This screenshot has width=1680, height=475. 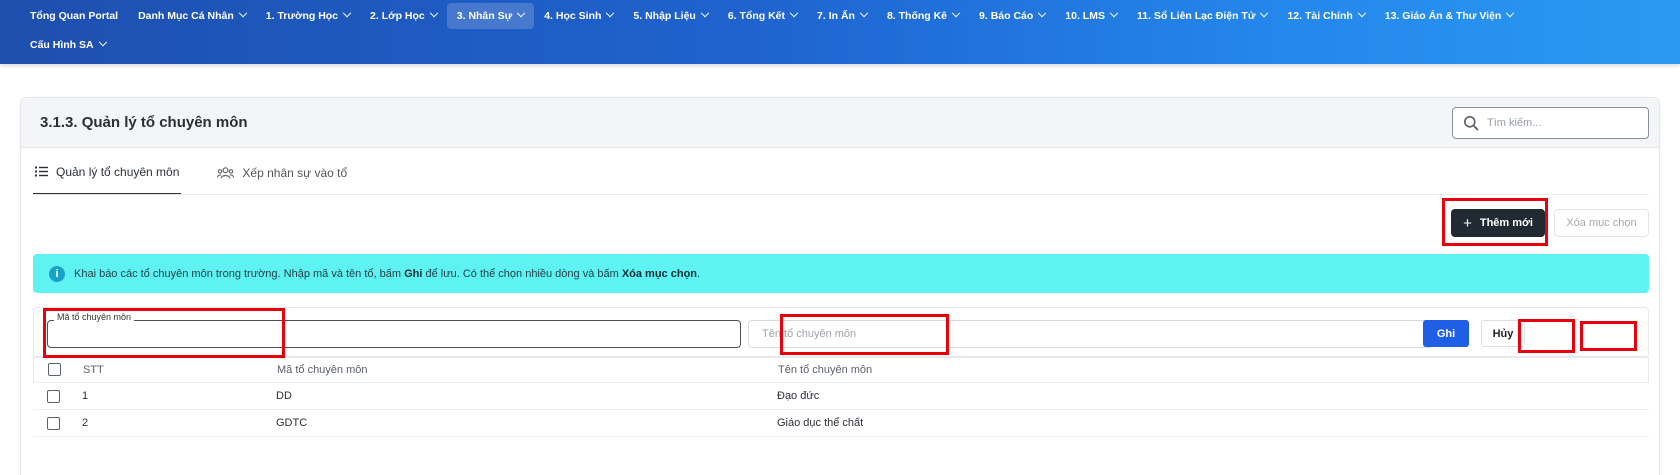 I want to click on nav-item: 5. Nhập Liệu, so click(x=670, y=16).